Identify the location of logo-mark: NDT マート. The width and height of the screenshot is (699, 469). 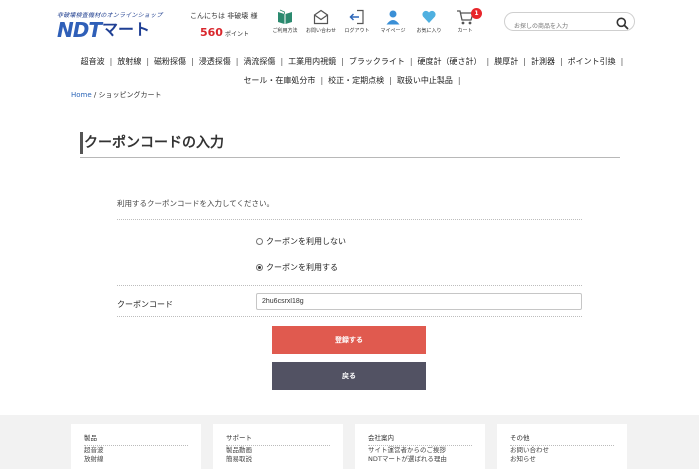
(122, 30).